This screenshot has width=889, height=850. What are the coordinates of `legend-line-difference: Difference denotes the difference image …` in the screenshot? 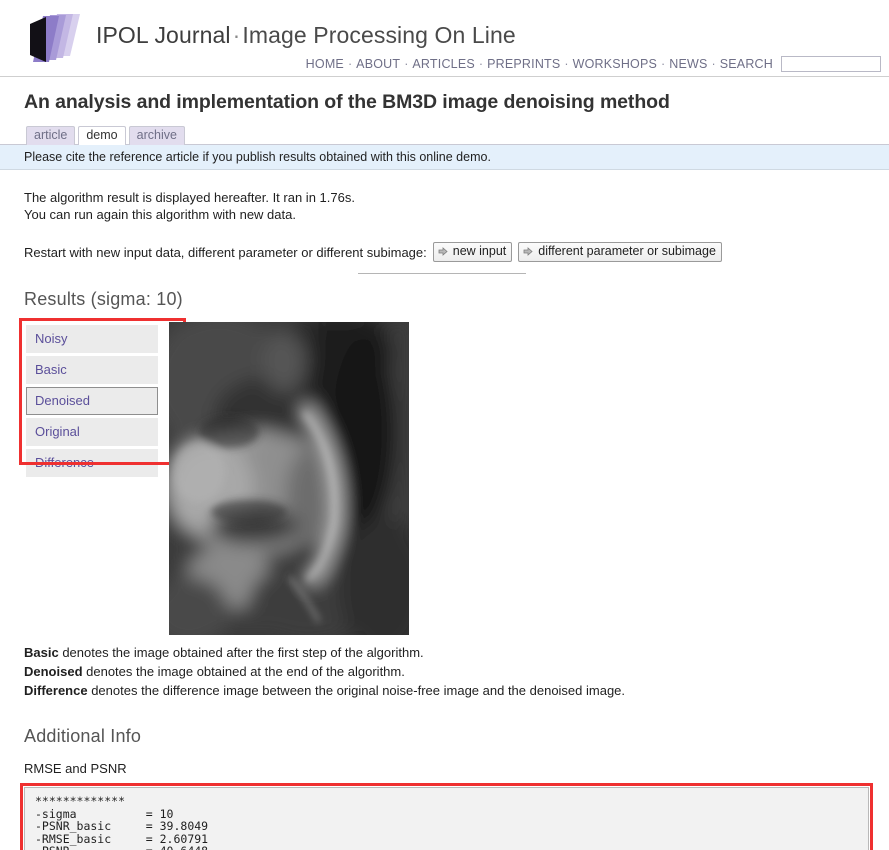 It's located at (456, 690).